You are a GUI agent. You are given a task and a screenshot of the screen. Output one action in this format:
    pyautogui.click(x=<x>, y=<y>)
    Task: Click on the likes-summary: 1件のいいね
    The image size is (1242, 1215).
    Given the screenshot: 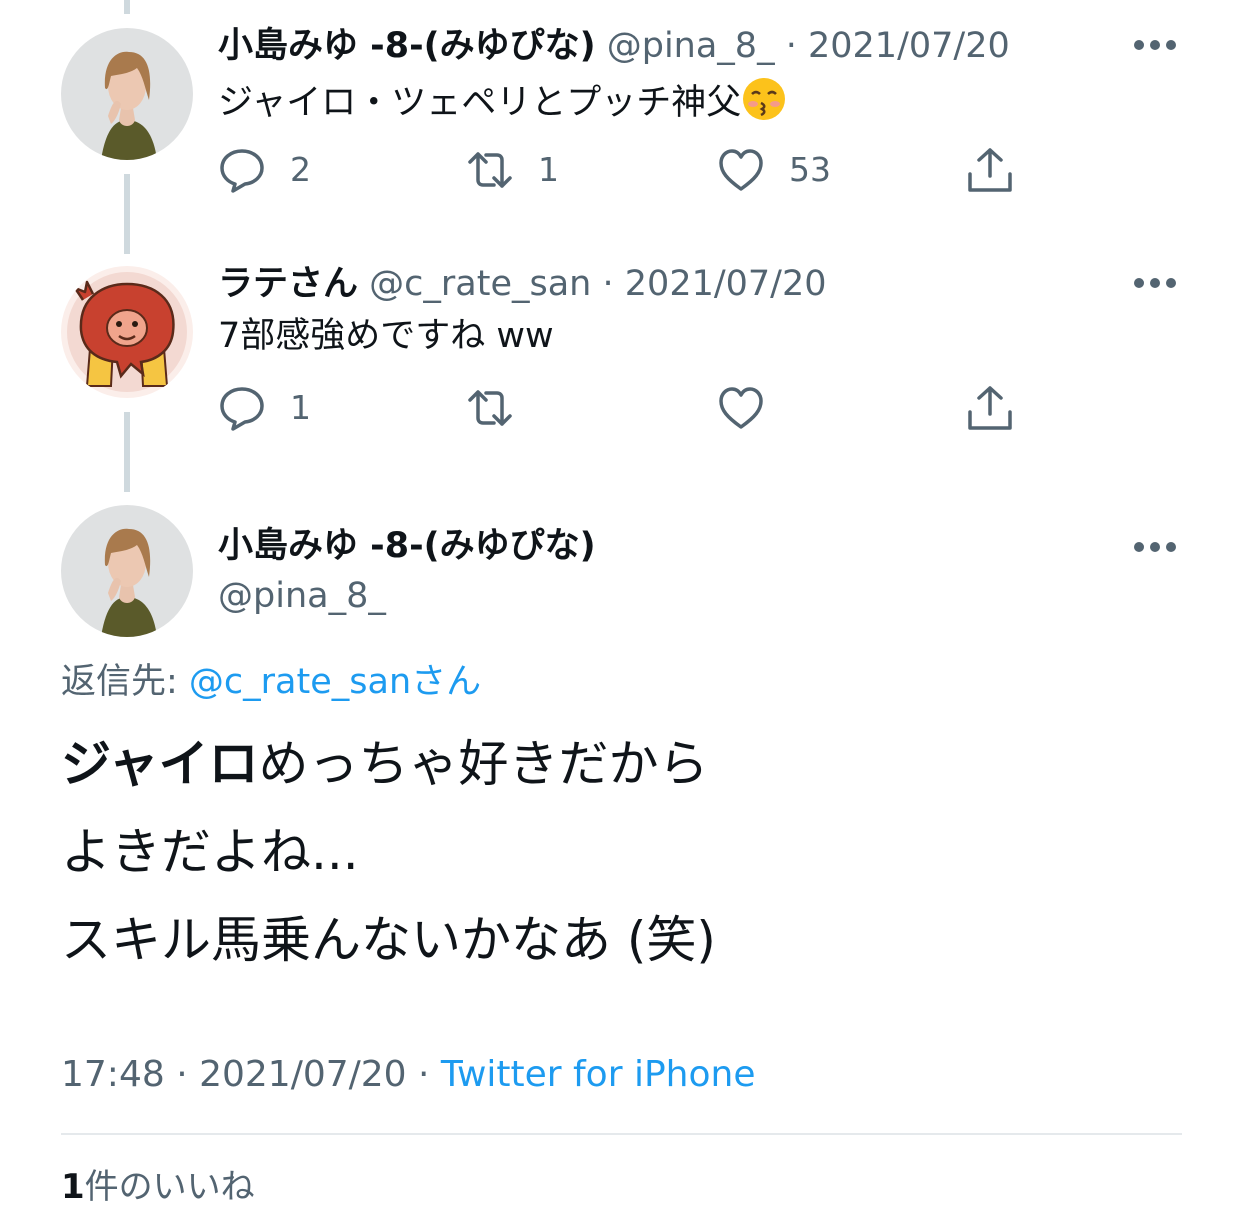 What is the action you would take?
    pyautogui.click(x=158, y=1187)
    